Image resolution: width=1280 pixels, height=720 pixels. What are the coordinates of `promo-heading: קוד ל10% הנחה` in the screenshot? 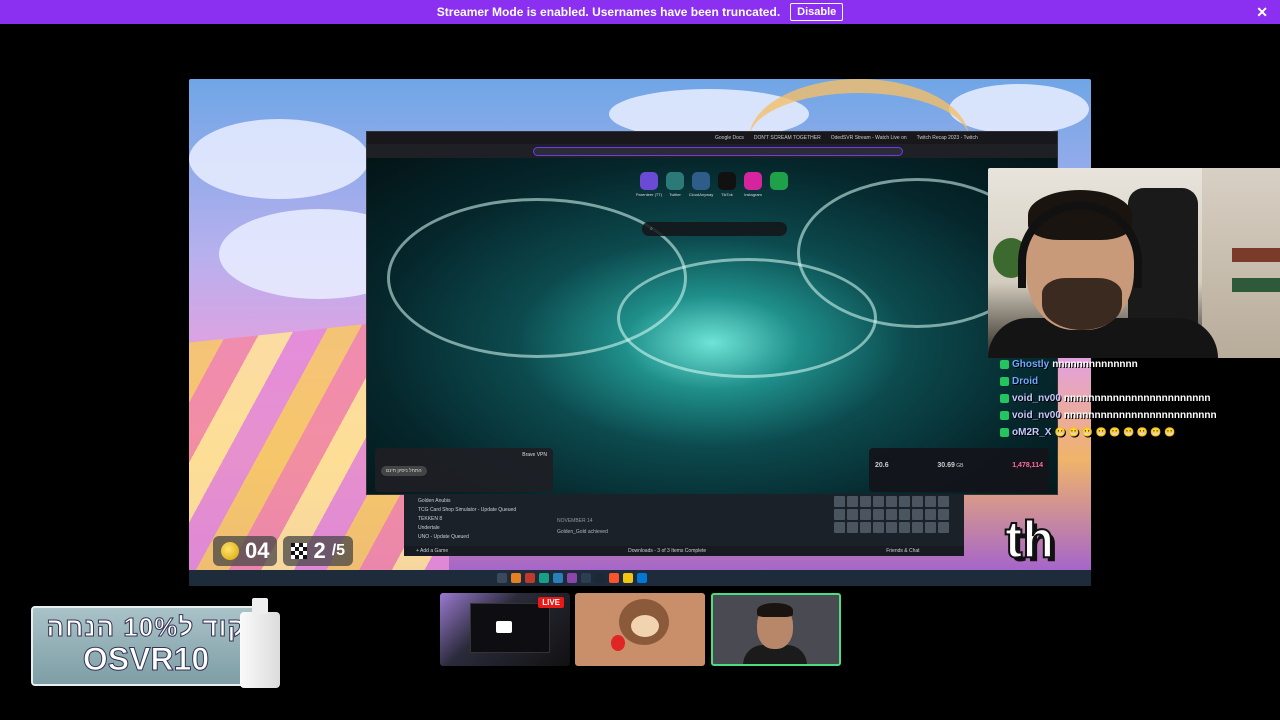 It's located at (146, 627).